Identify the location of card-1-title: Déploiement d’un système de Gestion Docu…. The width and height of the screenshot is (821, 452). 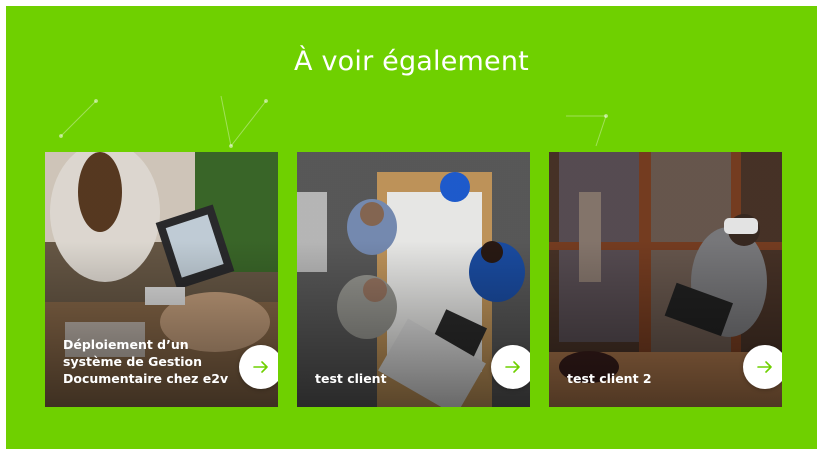
(150, 361).